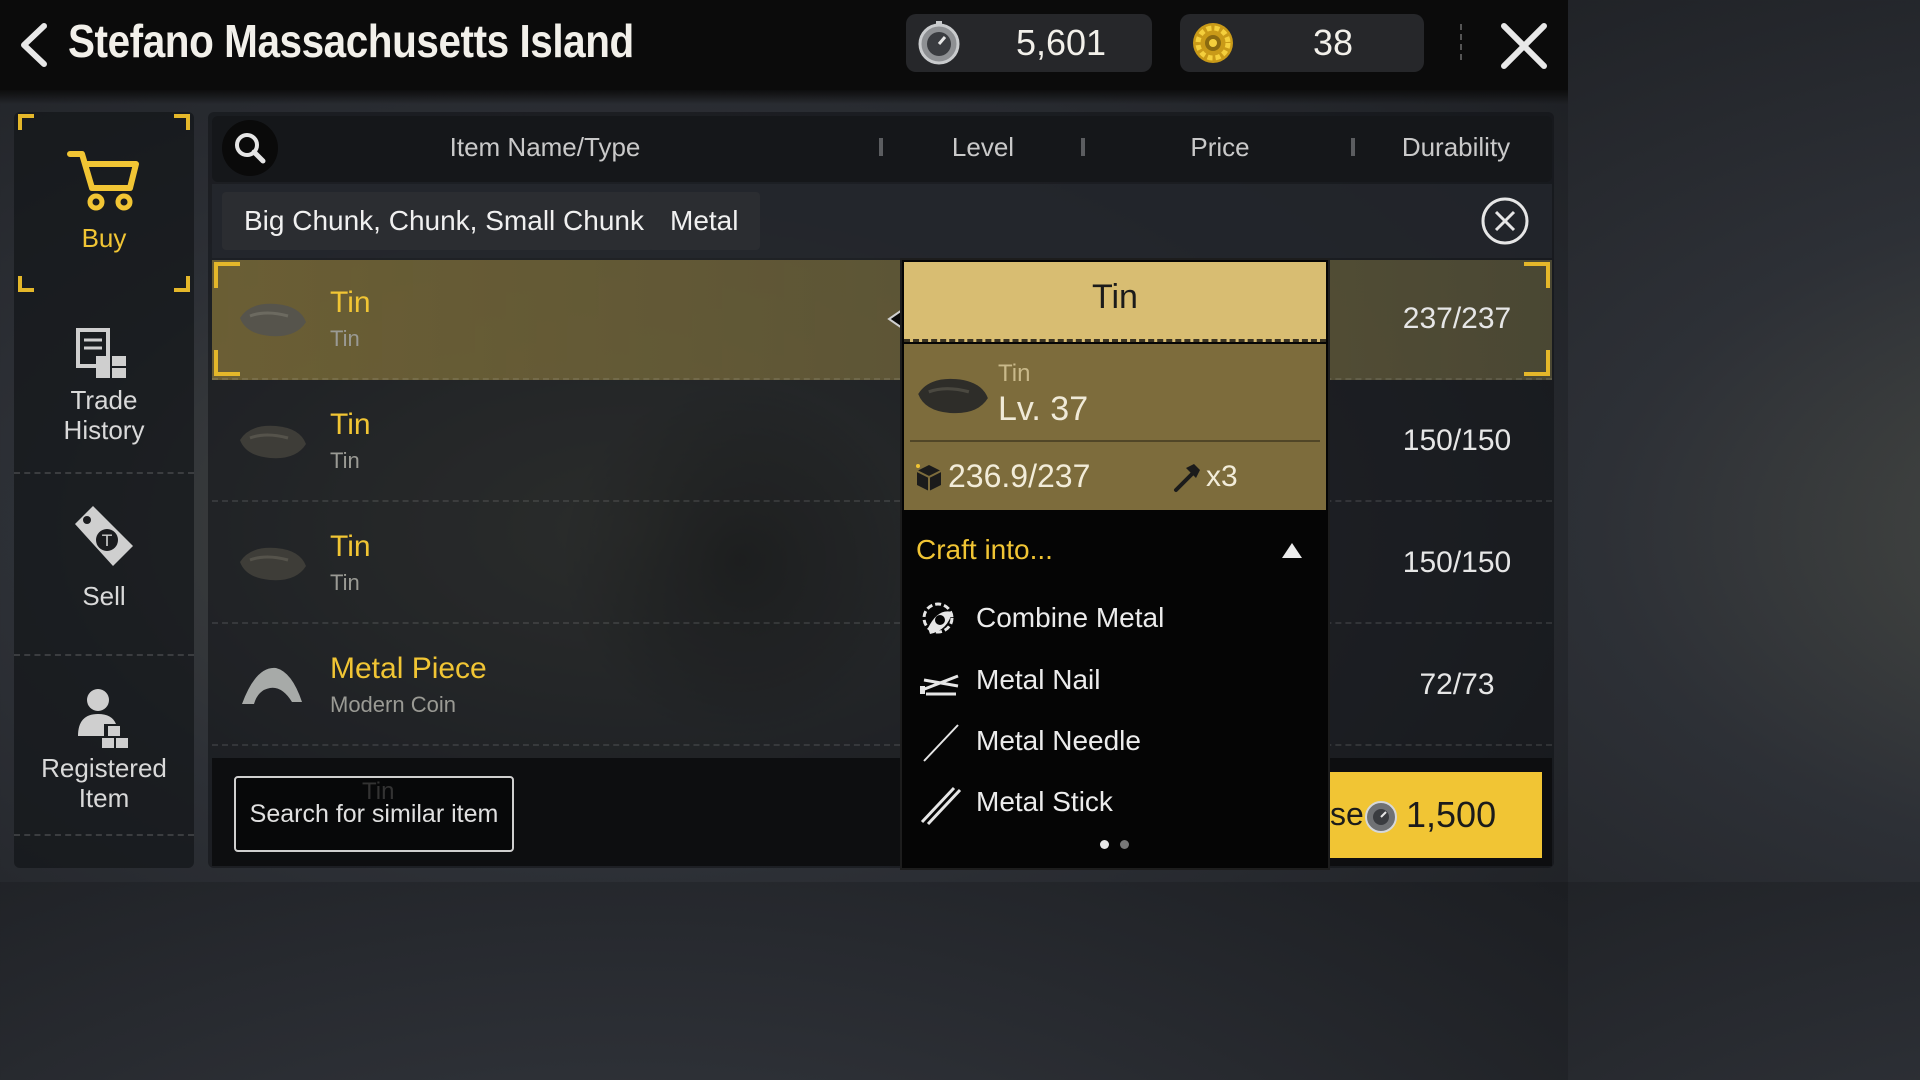 The height and width of the screenshot is (1080, 1920). Describe the element at coordinates (983, 147) in the screenshot. I see `column-header-level: Level` at that location.